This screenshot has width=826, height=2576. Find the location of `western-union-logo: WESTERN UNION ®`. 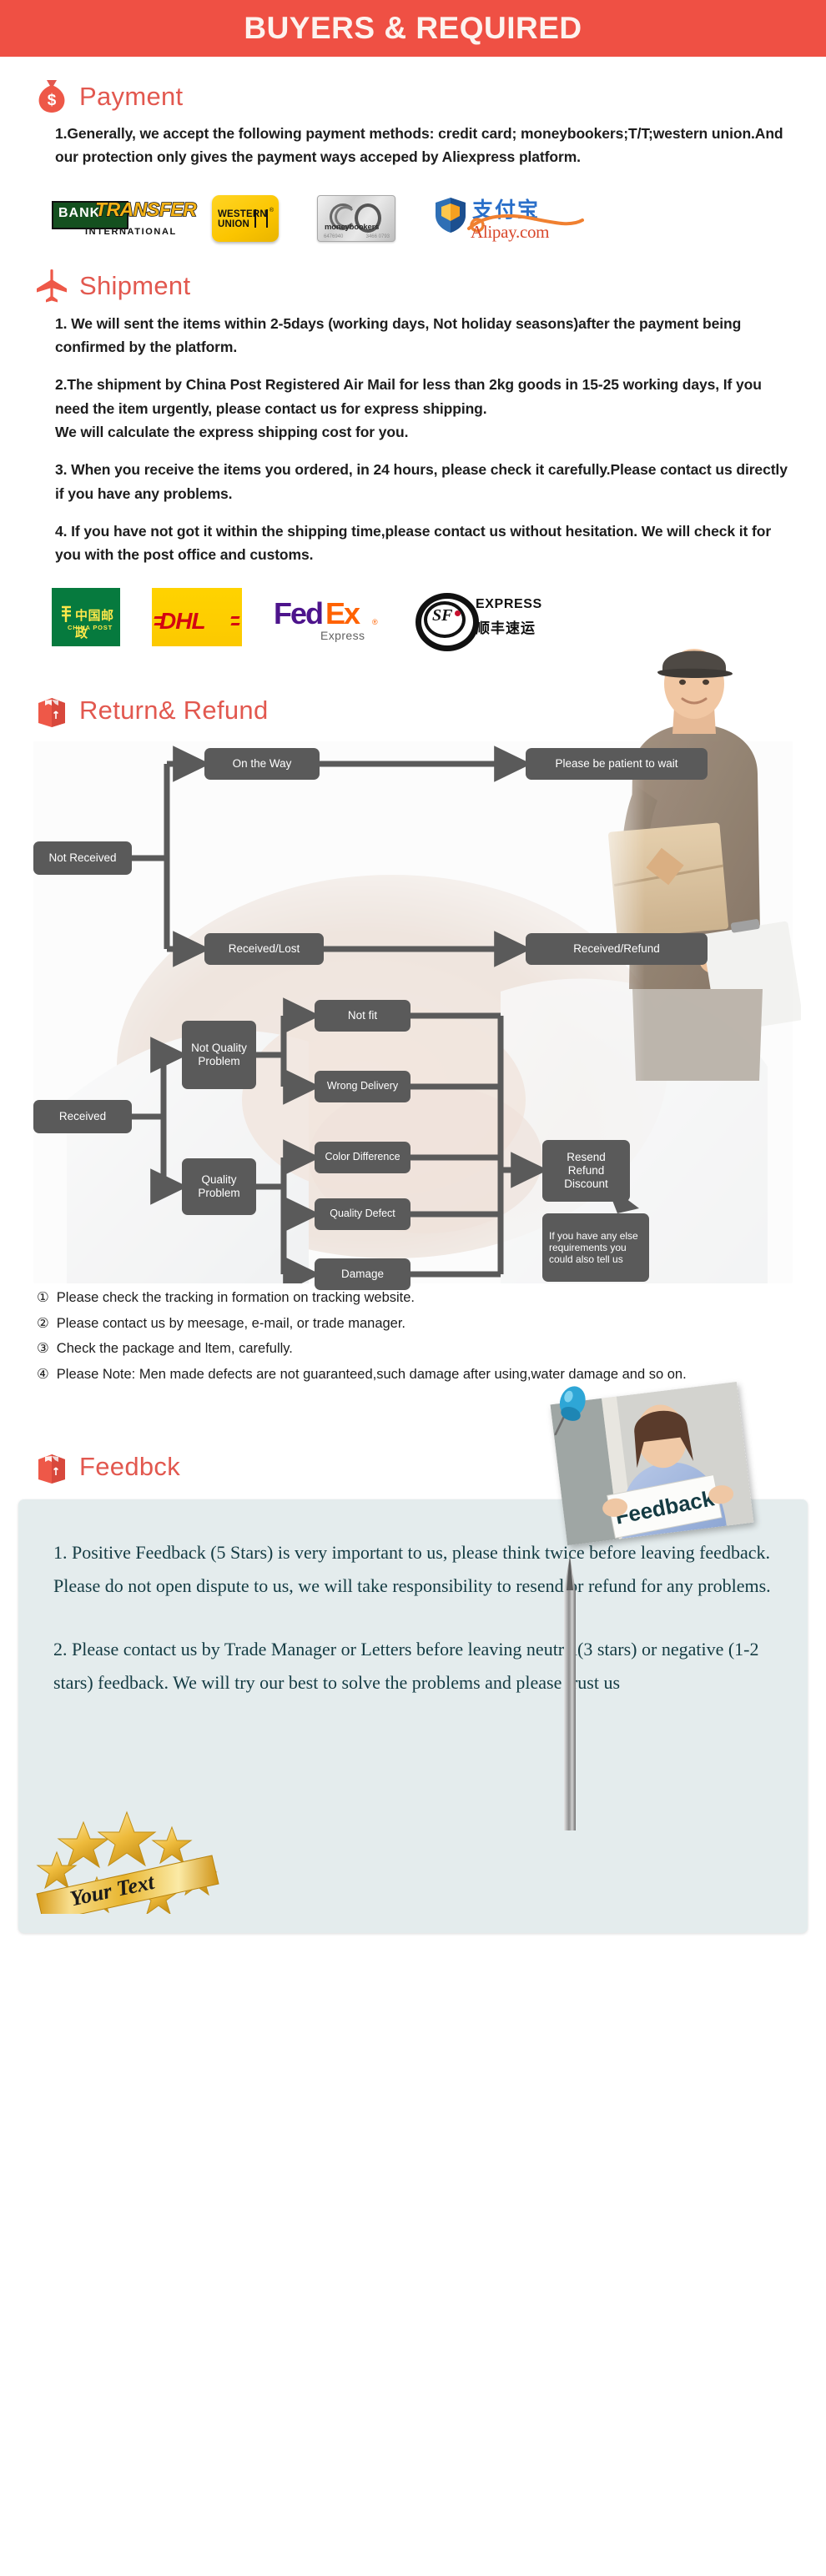

western-union-logo: WESTERN UNION ® is located at coordinates (246, 218).